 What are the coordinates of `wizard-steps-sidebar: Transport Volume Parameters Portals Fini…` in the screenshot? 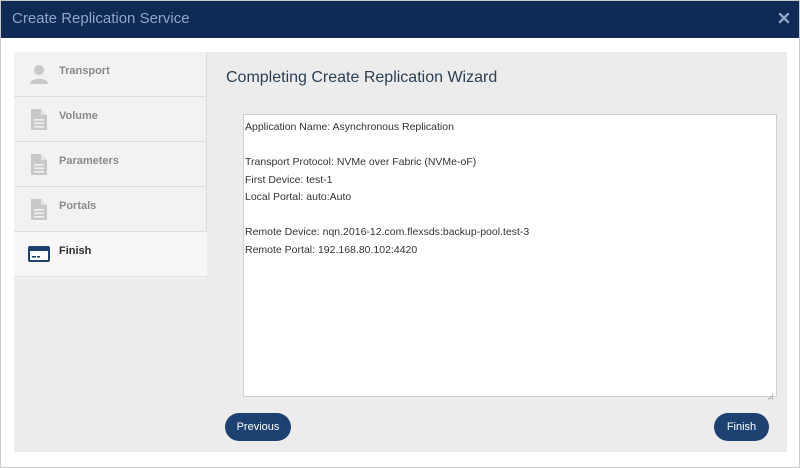 It's located at (110, 165).